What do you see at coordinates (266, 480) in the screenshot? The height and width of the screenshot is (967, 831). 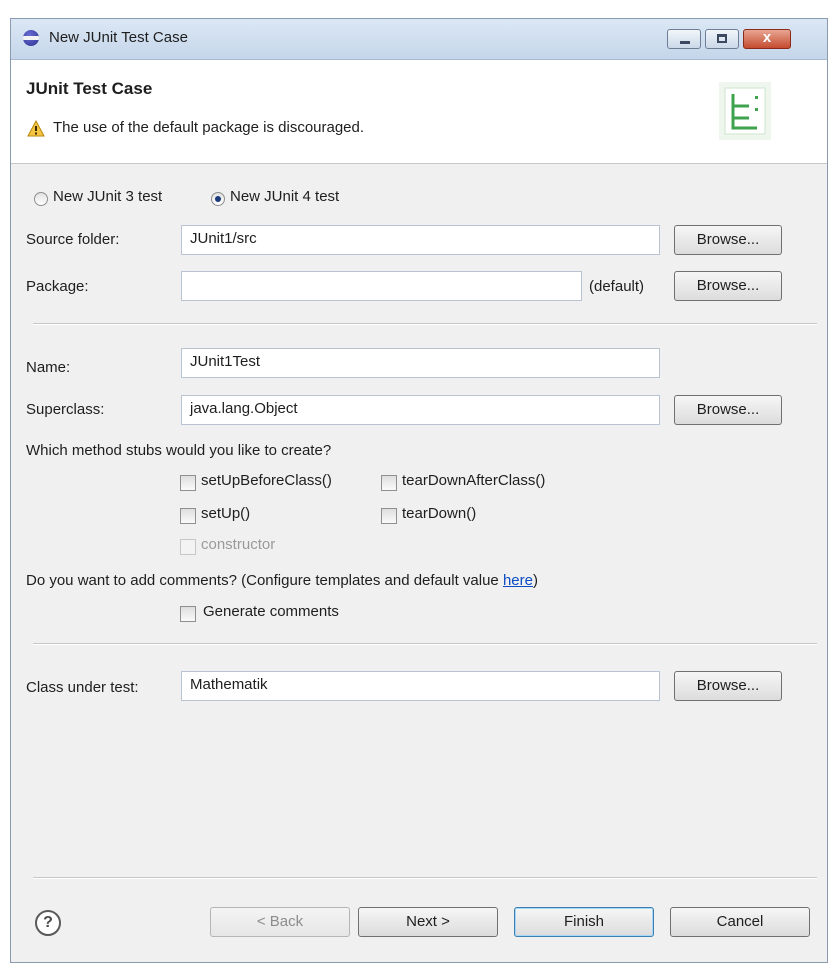 I see `setupbeforeclass-label: setUpBeforeClass()` at bounding box center [266, 480].